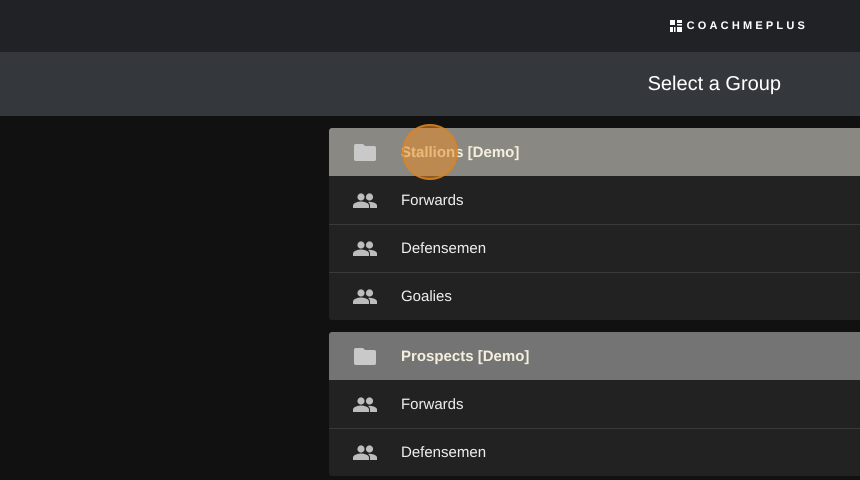  I want to click on logo-icon, so click(676, 26).